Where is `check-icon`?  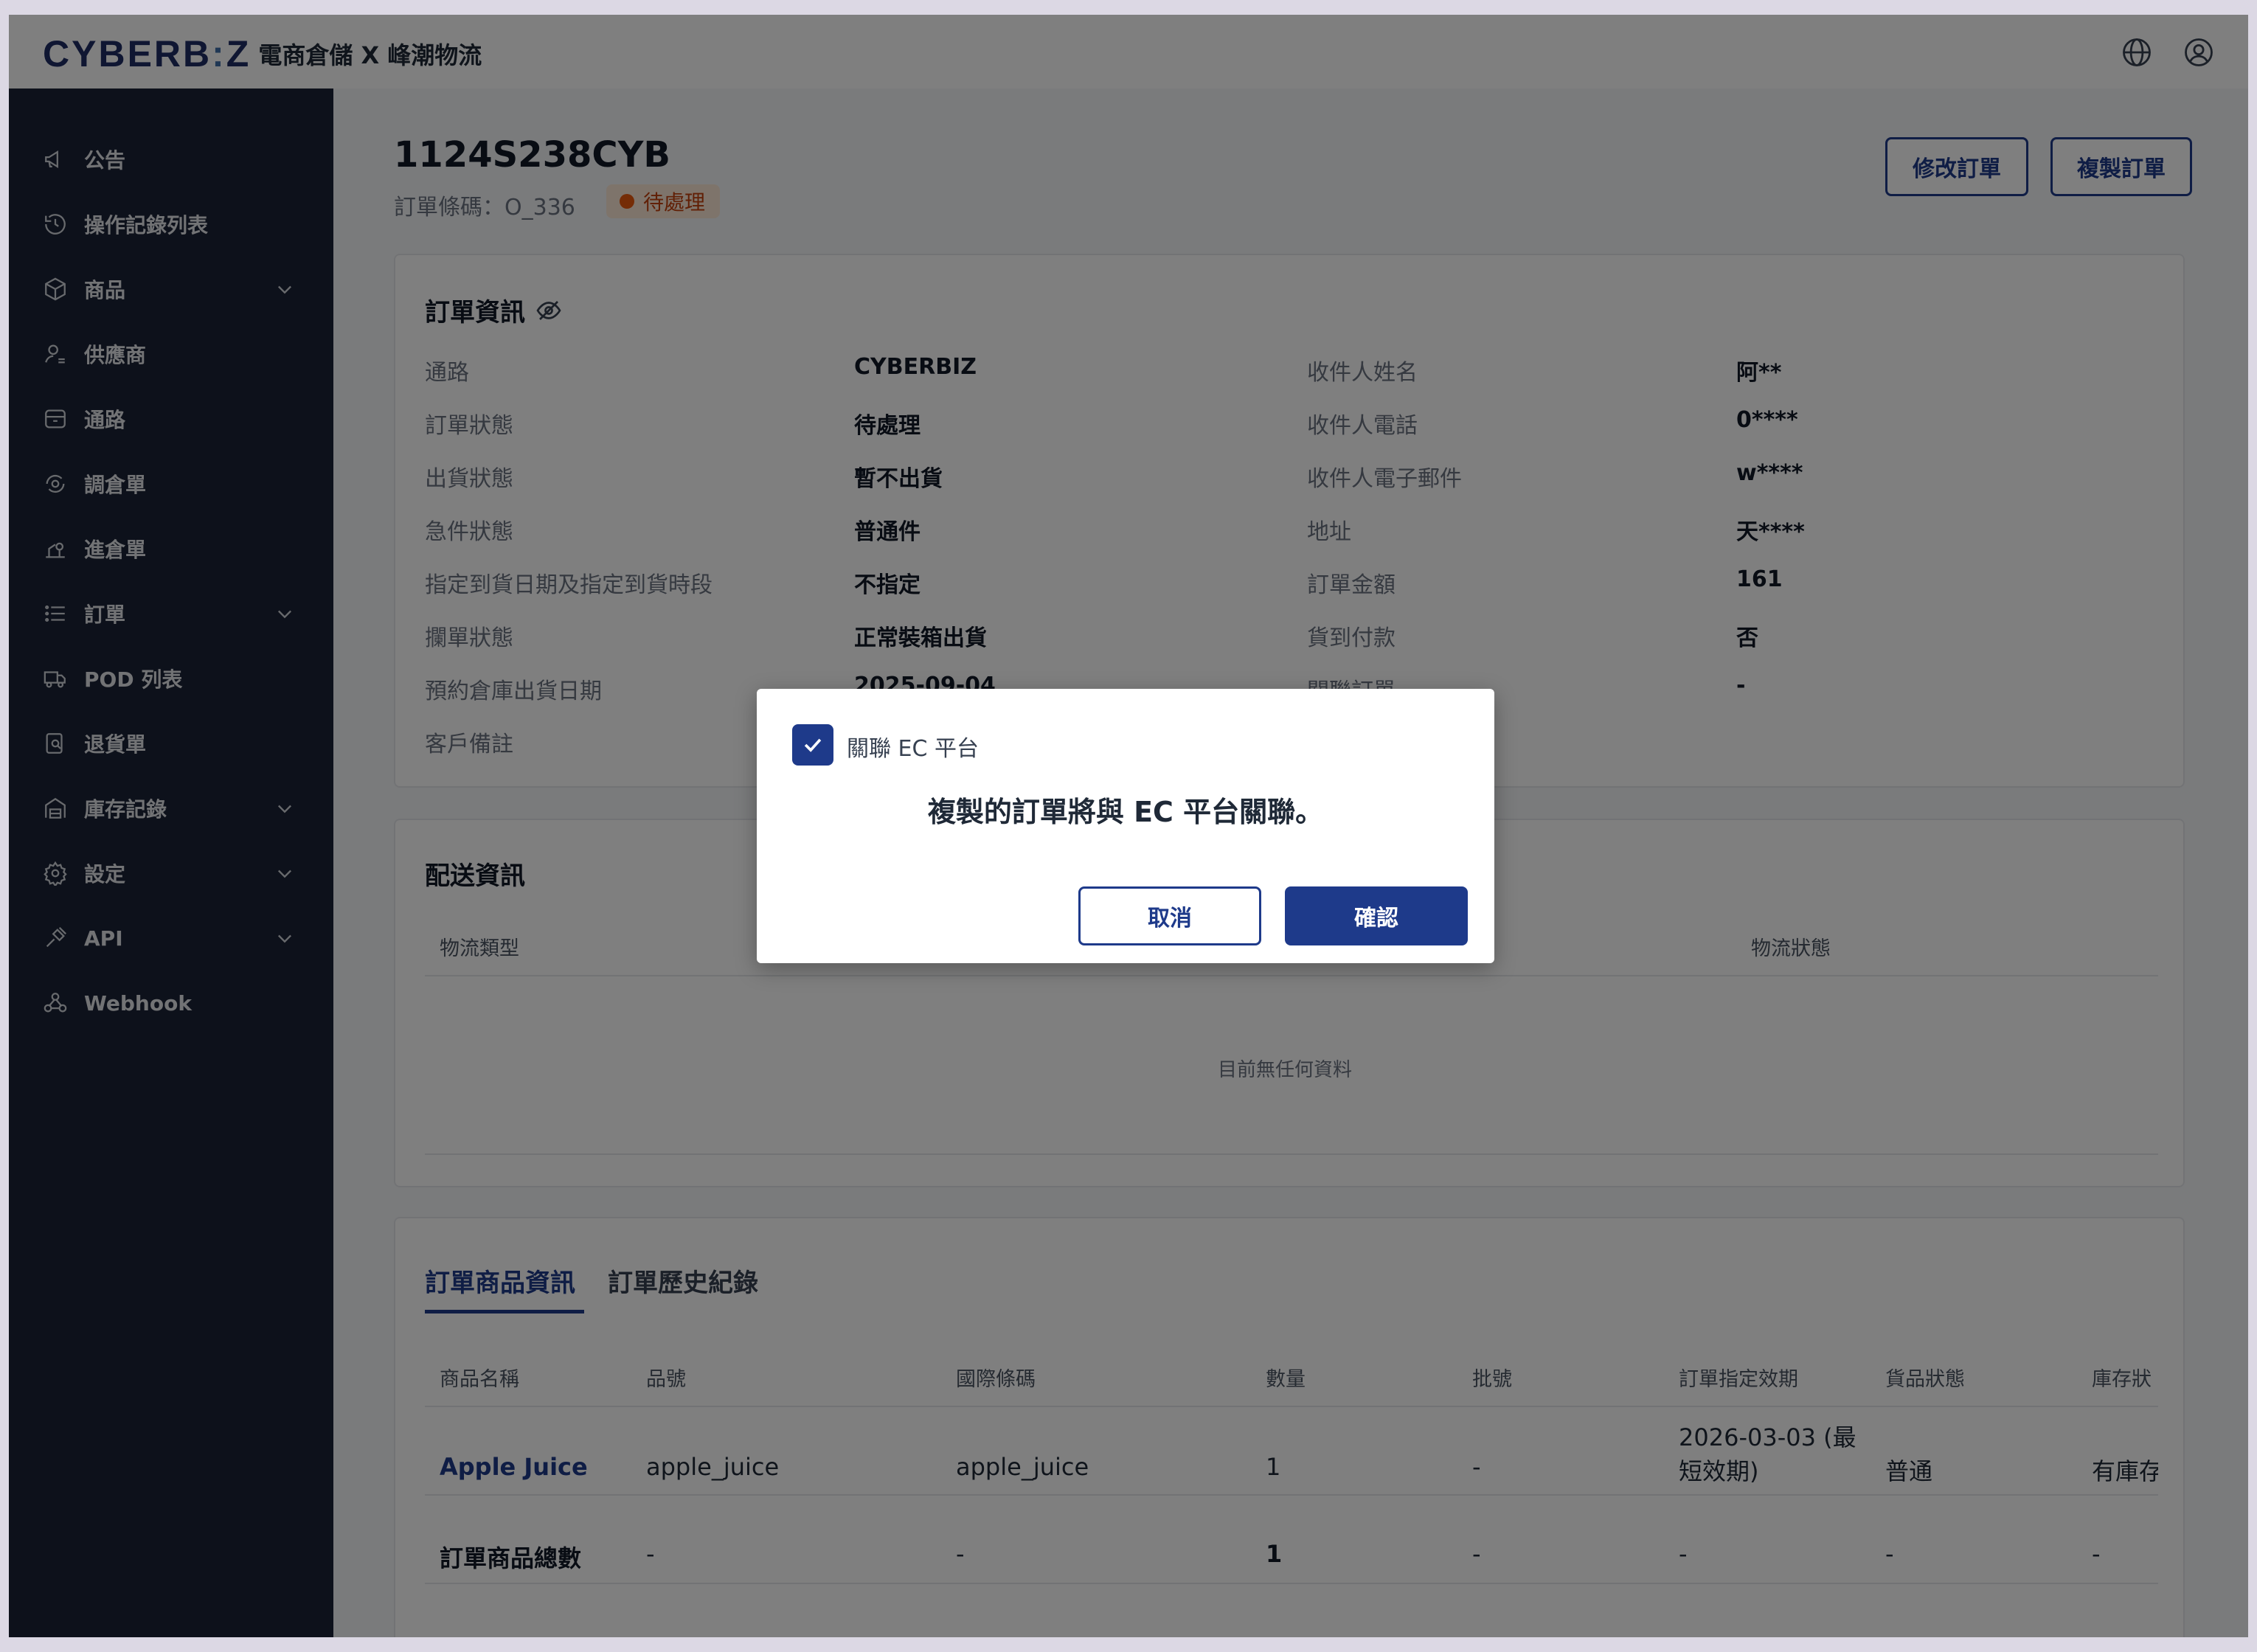 check-icon is located at coordinates (813, 745).